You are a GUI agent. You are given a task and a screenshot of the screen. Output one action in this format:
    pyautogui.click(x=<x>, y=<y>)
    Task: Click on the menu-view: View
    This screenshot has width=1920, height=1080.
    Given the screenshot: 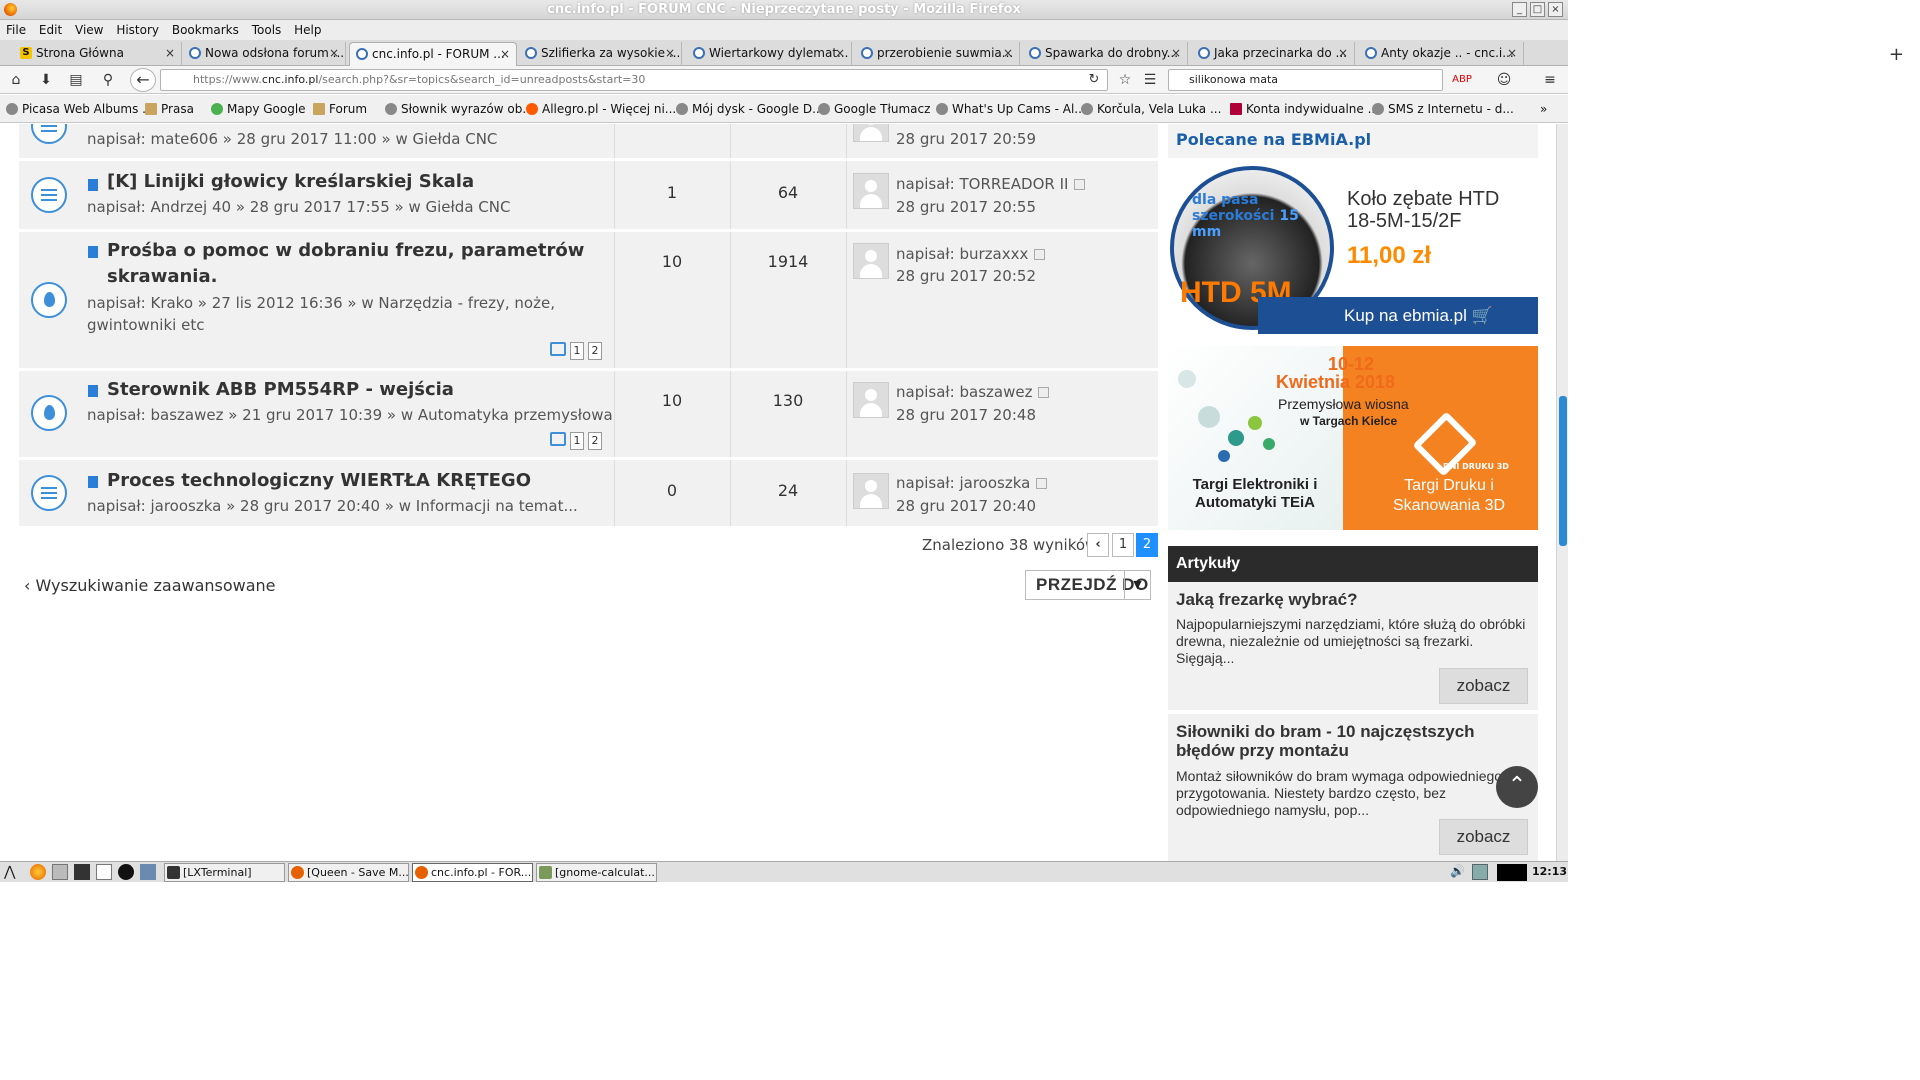 What is the action you would take?
    pyautogui.click(x=89, y=30)
    